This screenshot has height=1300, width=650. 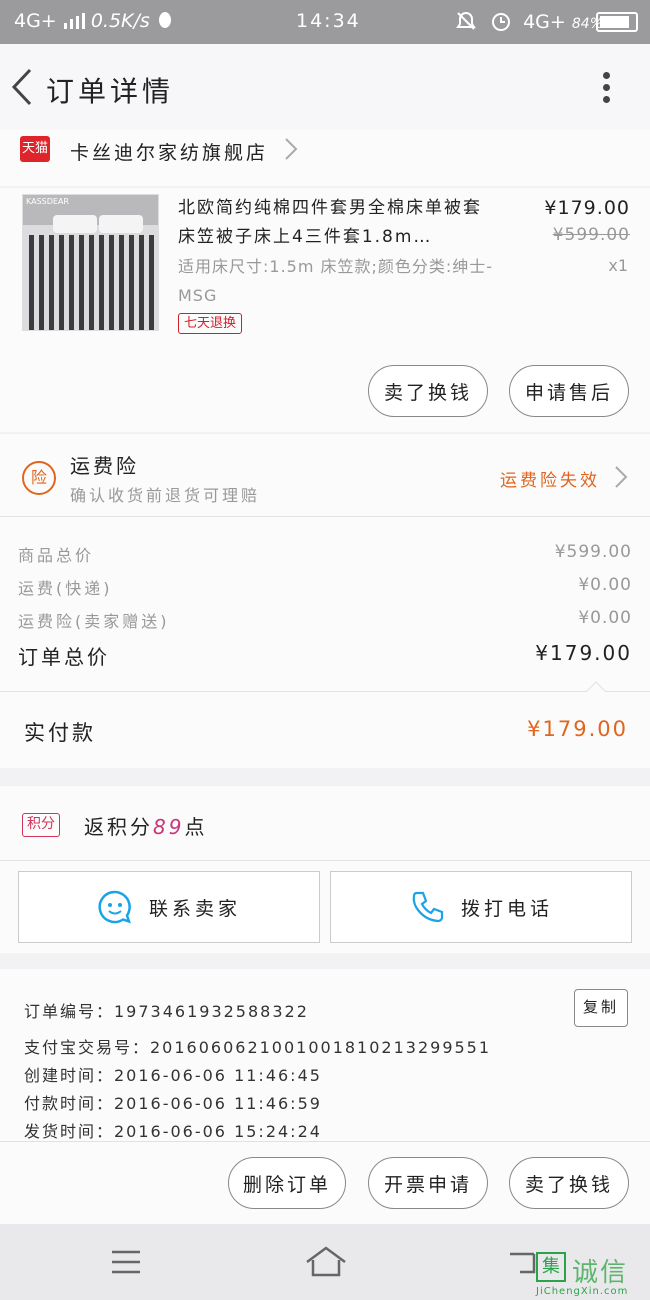 I want to click on order-number: 订单编号：1973461932588322, so click(x=166, y=1011).